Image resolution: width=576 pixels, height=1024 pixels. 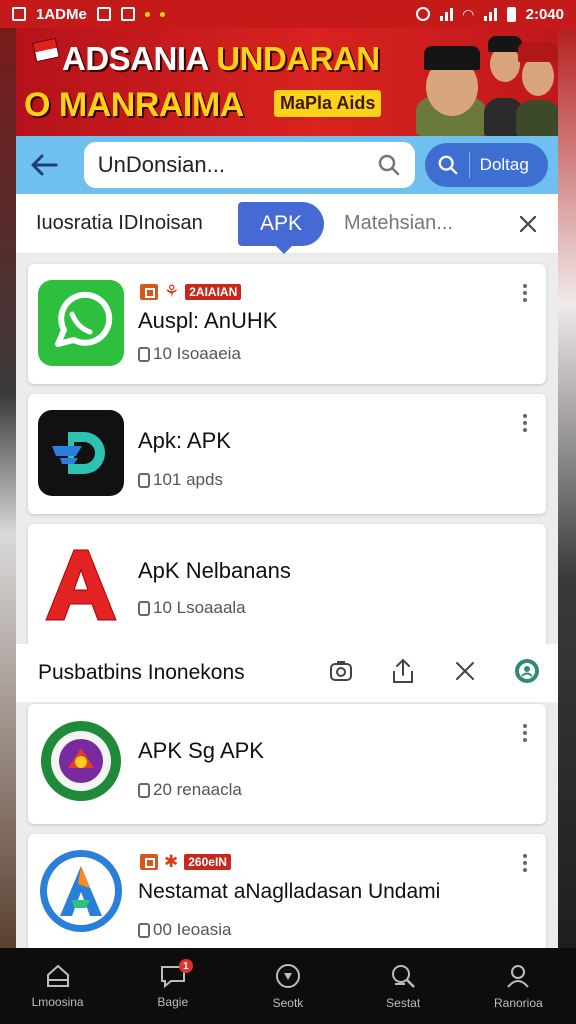 What do you see at coordinates (201, 750) in the screenshot?
I see `app-name: APK Sg APK` at bounding box center [201, 750].